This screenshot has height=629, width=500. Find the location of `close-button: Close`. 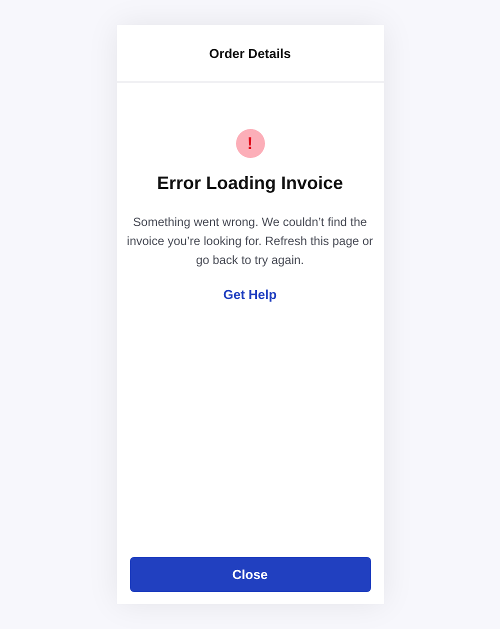

close-button: Close is located at coordinates (250, 574).